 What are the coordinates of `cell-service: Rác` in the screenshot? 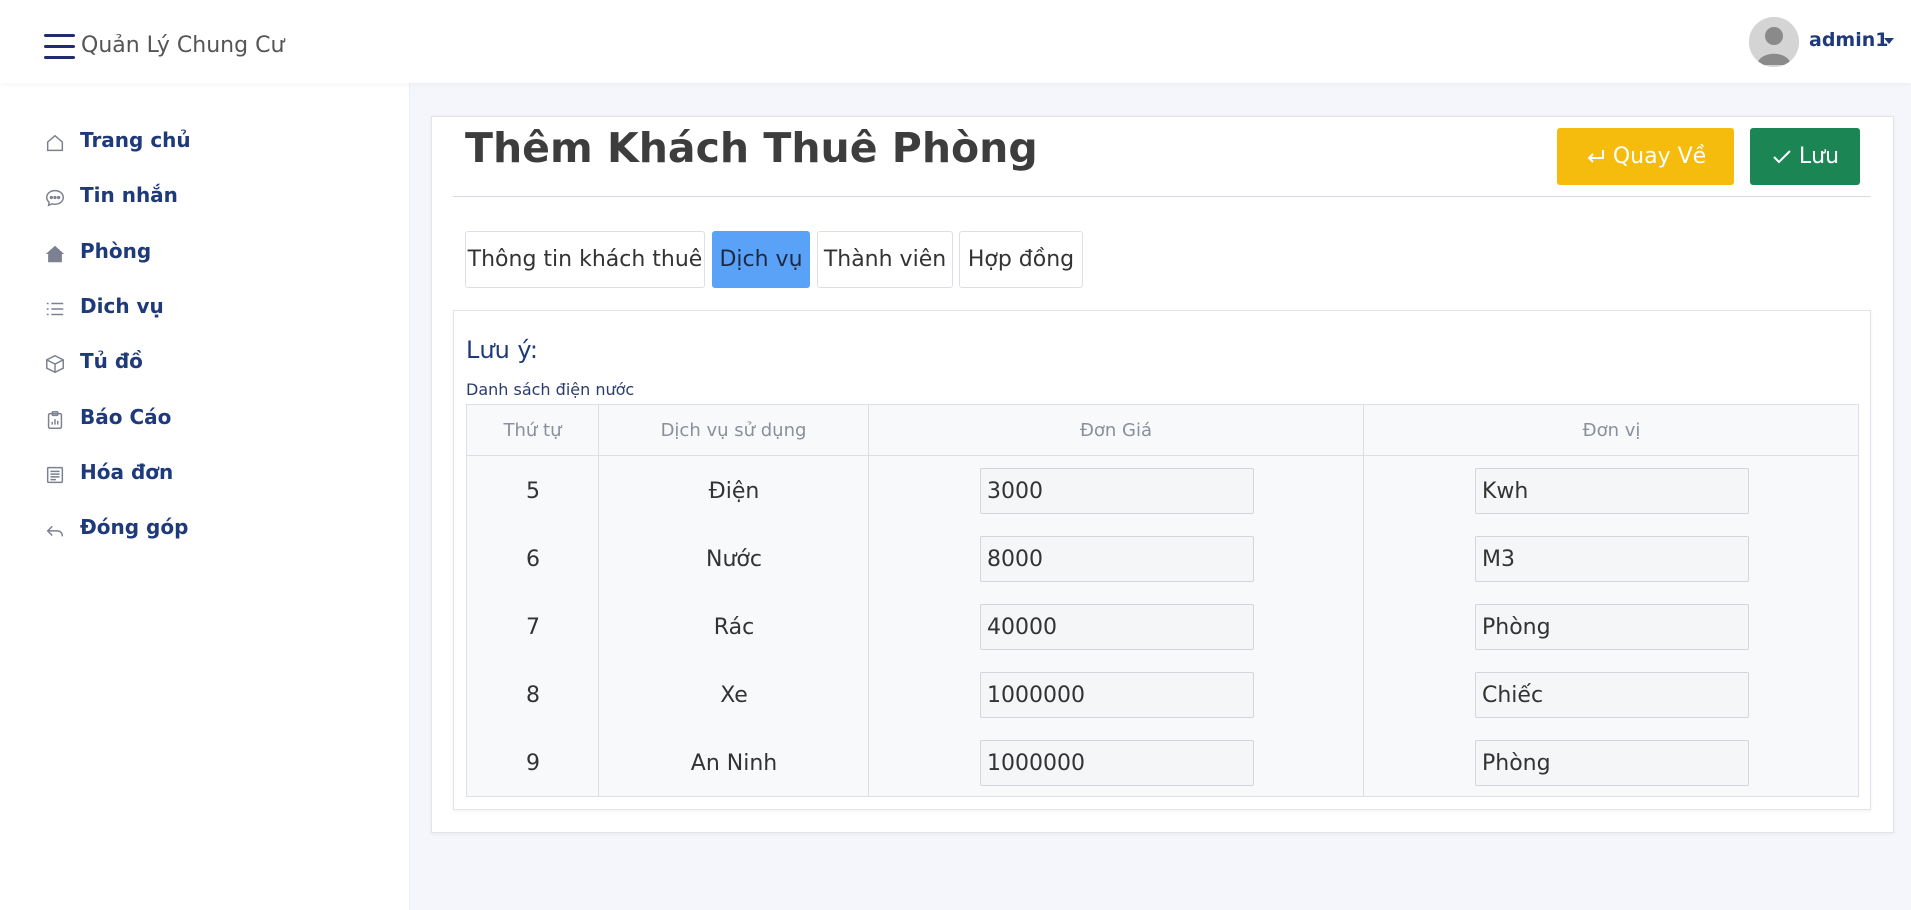 It's located at (734, 627).